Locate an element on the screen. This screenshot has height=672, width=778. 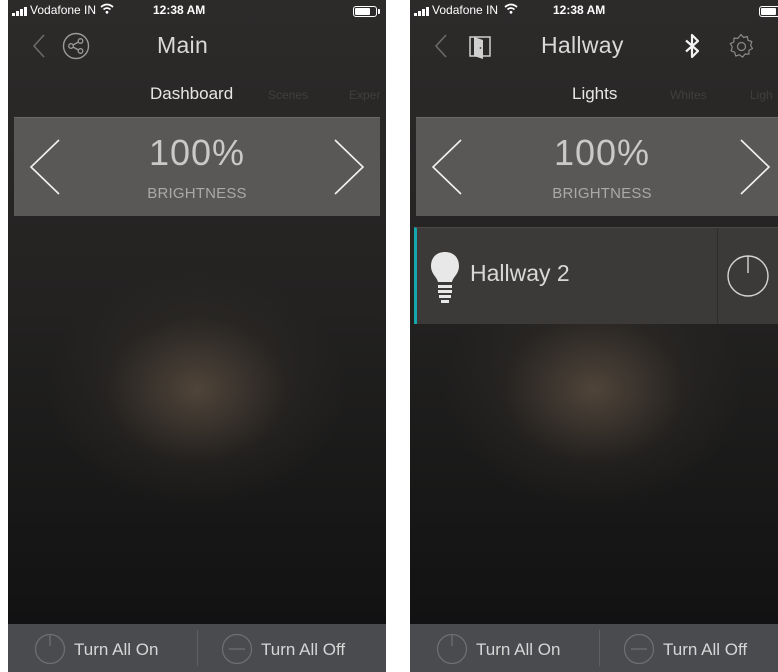
bulb-icon is located at coordinates (445, 277).